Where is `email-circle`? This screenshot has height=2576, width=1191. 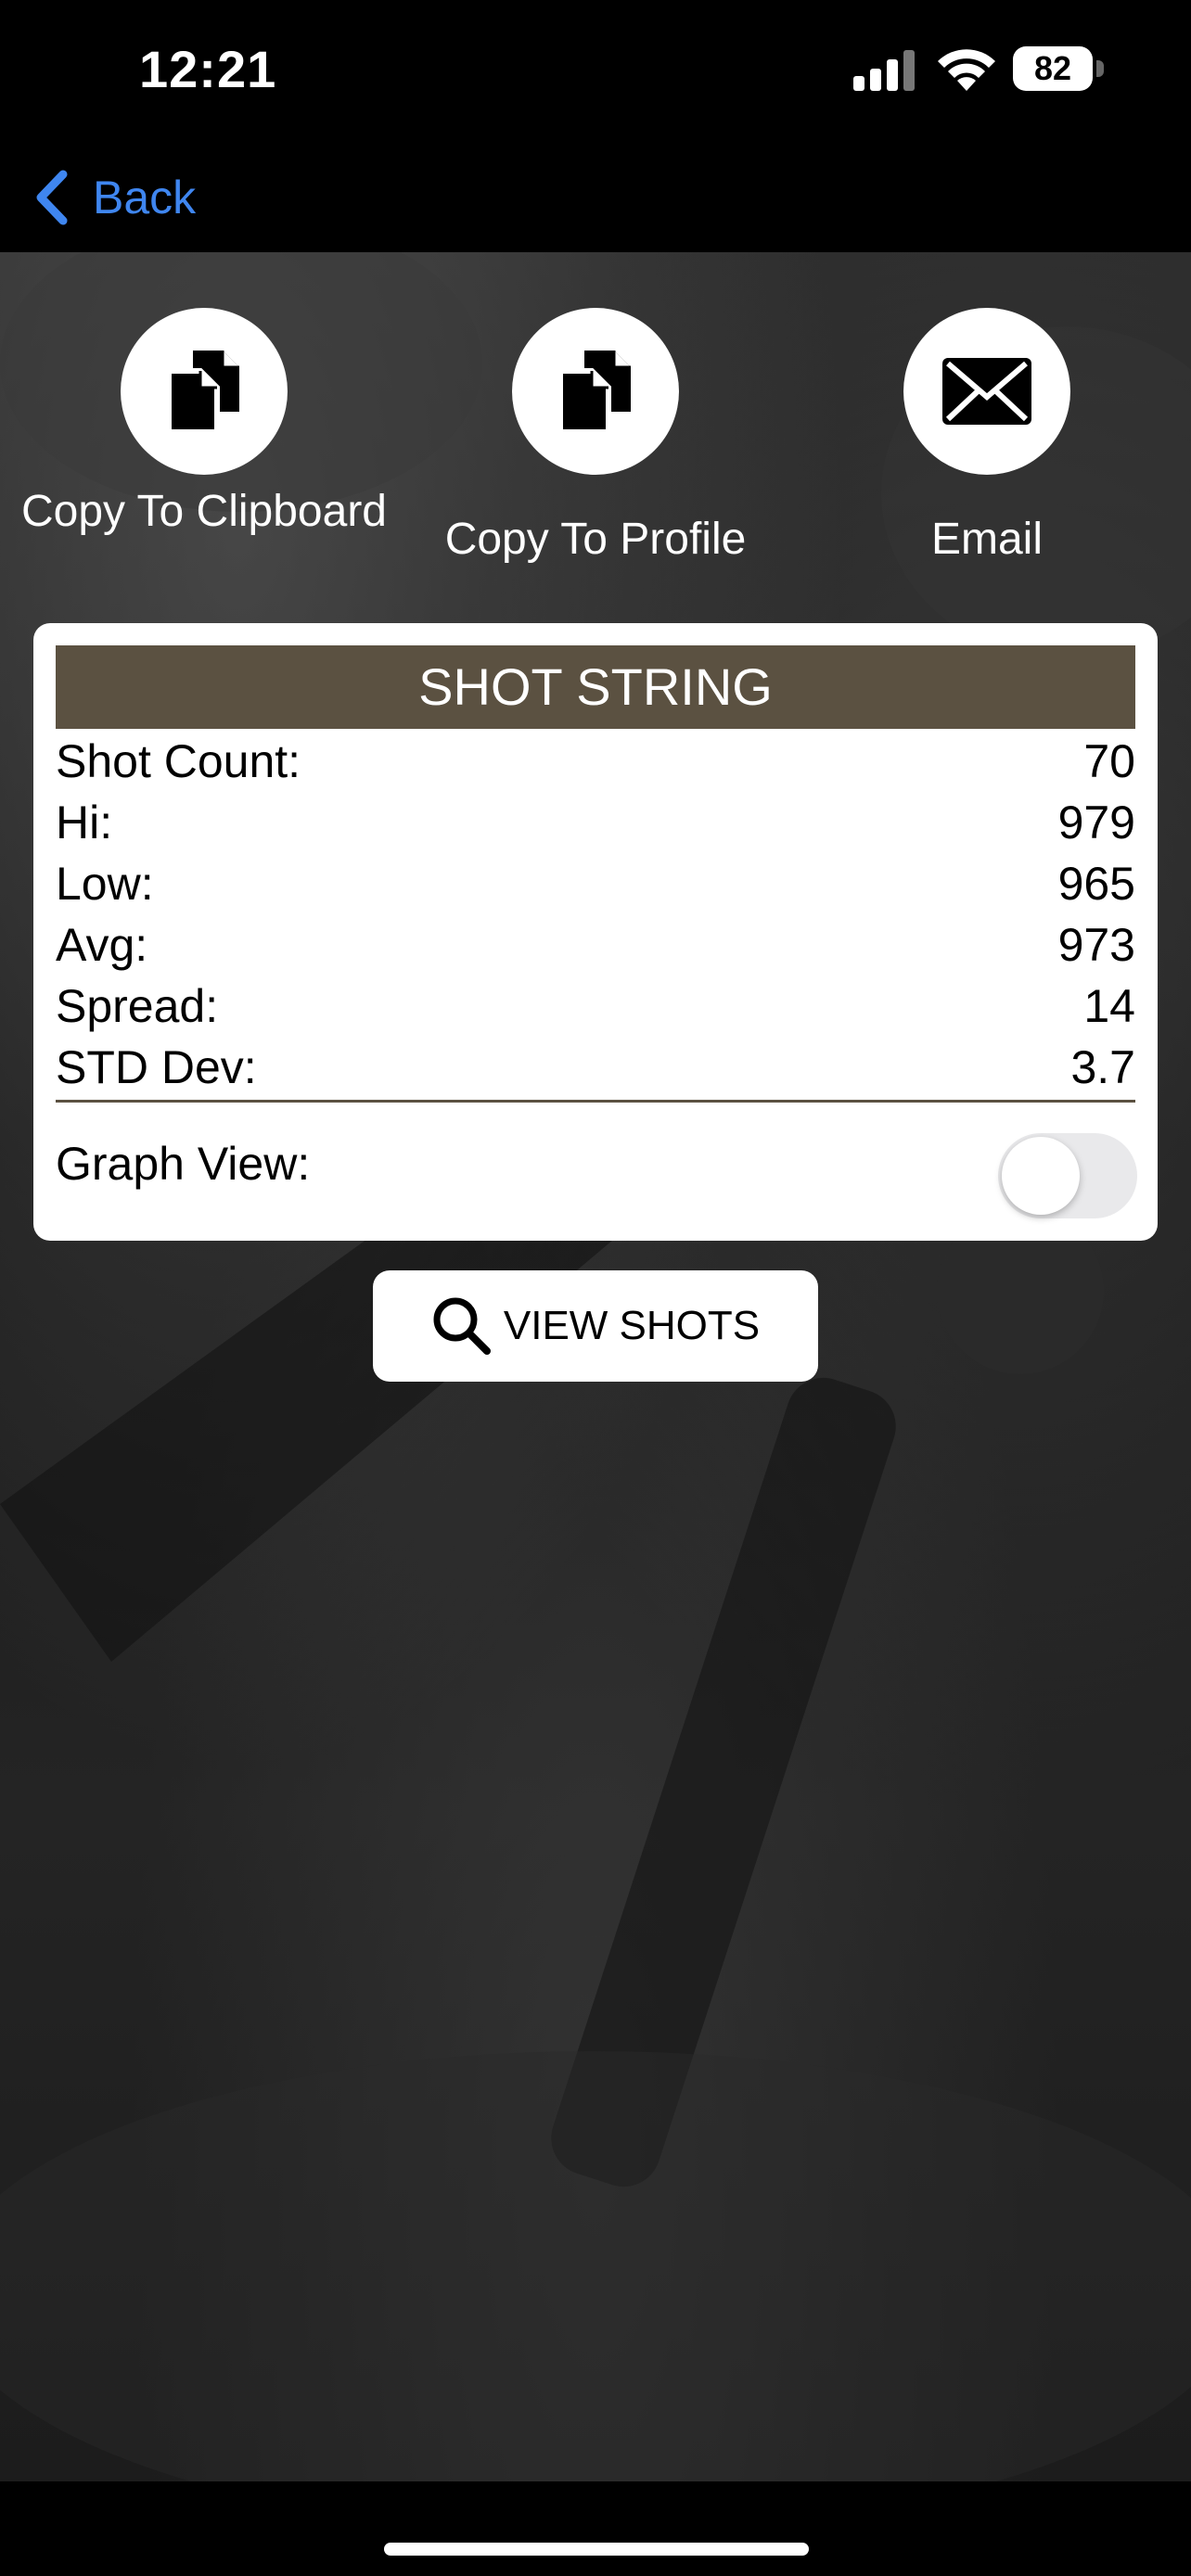 email-circle is located at coordinates (986, 391).